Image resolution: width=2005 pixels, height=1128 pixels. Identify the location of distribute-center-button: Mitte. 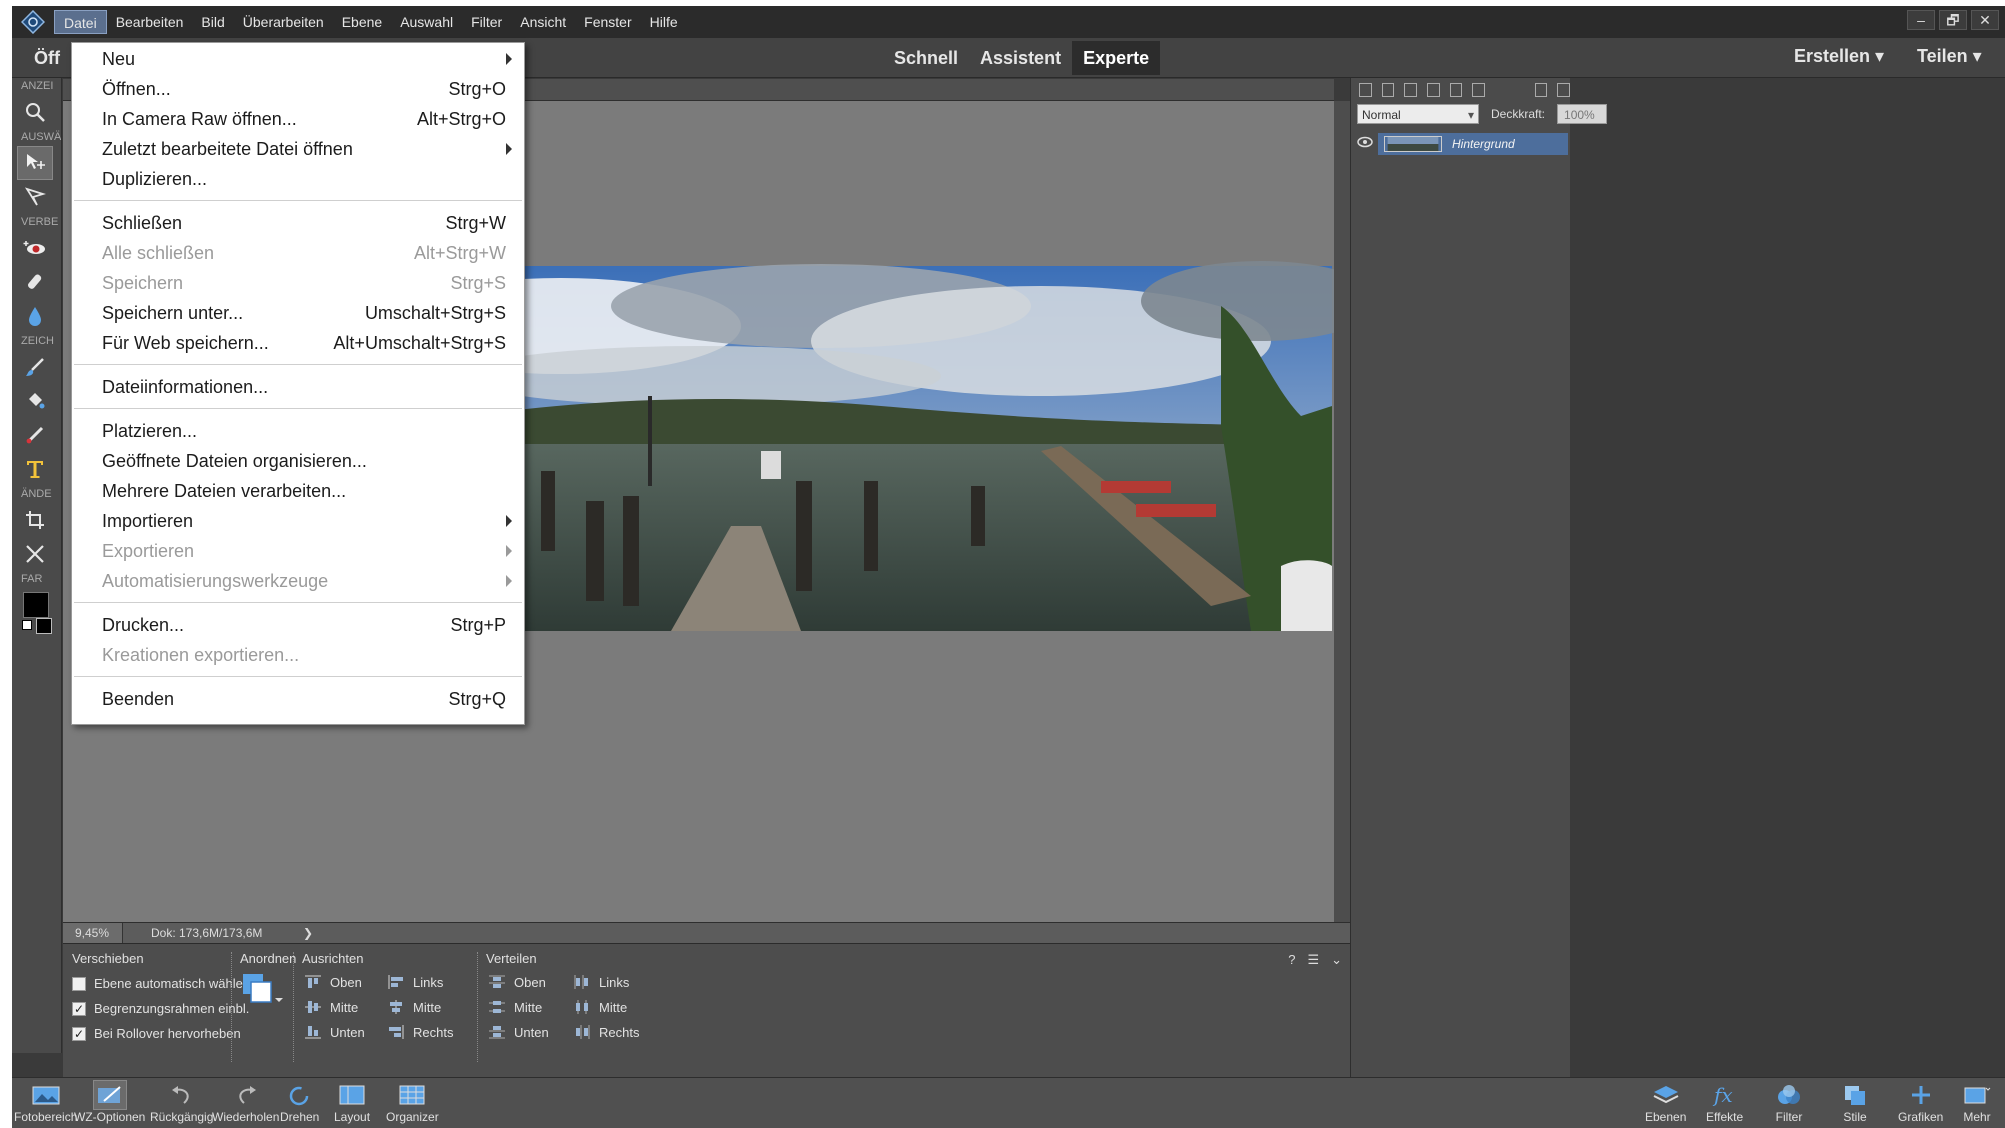
(600, 1007).